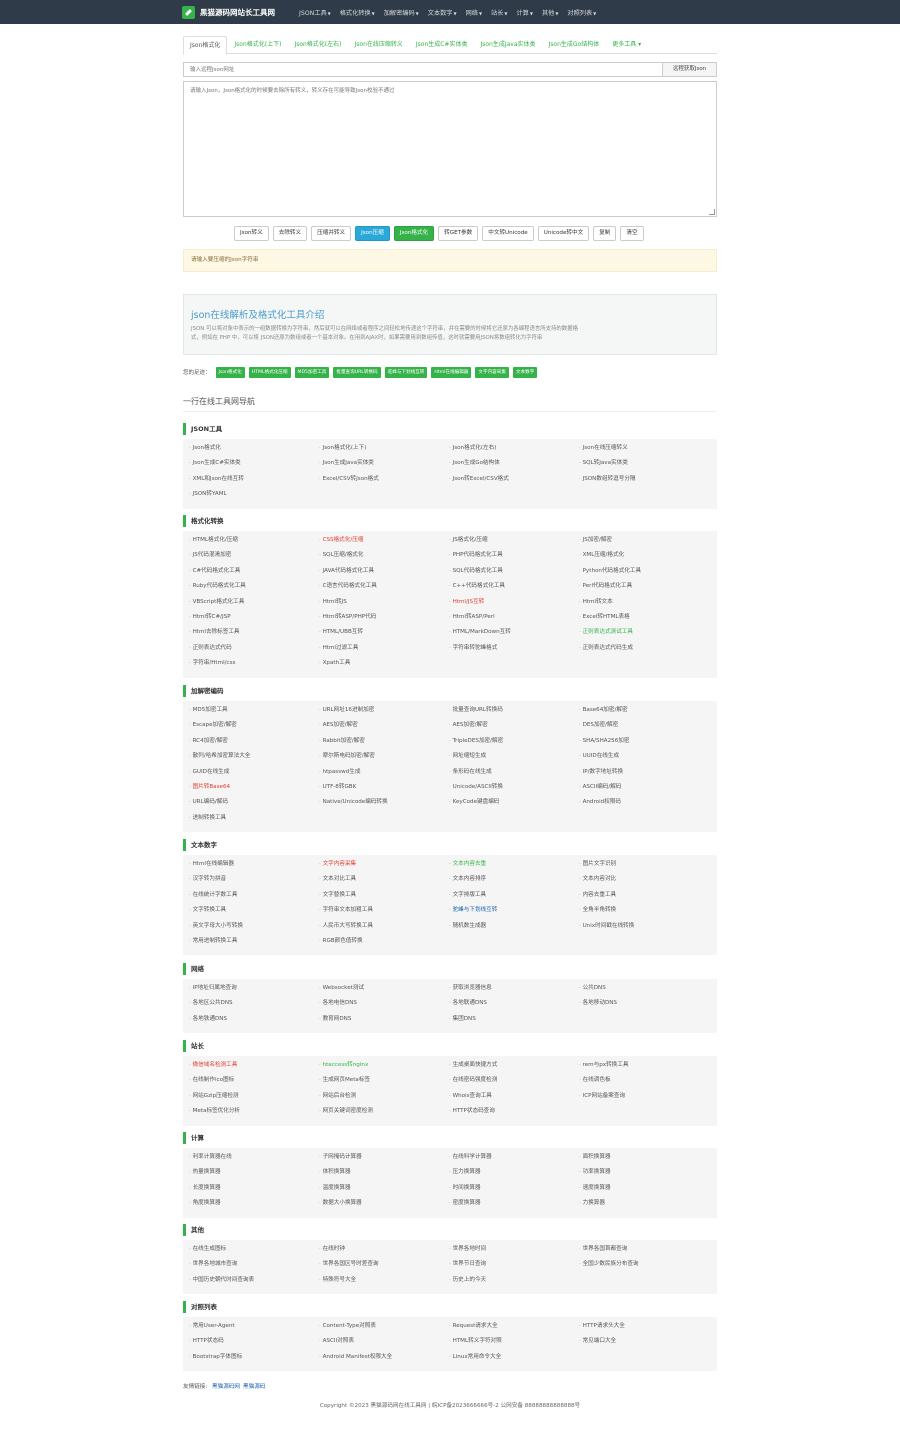 This screenshot has height=1438, width=900. Describe the element at coordinates (346, 1110) in the screenshot. I see `tool-link: 网页关键词密度检测` at that location.